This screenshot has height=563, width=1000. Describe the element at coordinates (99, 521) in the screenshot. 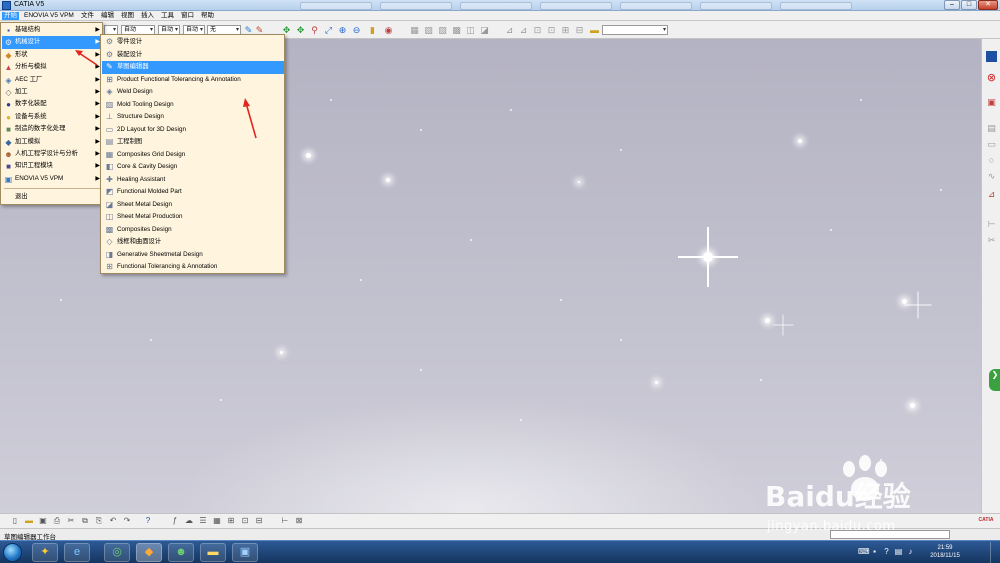

I see `paste-icon: ⎘` at that location.